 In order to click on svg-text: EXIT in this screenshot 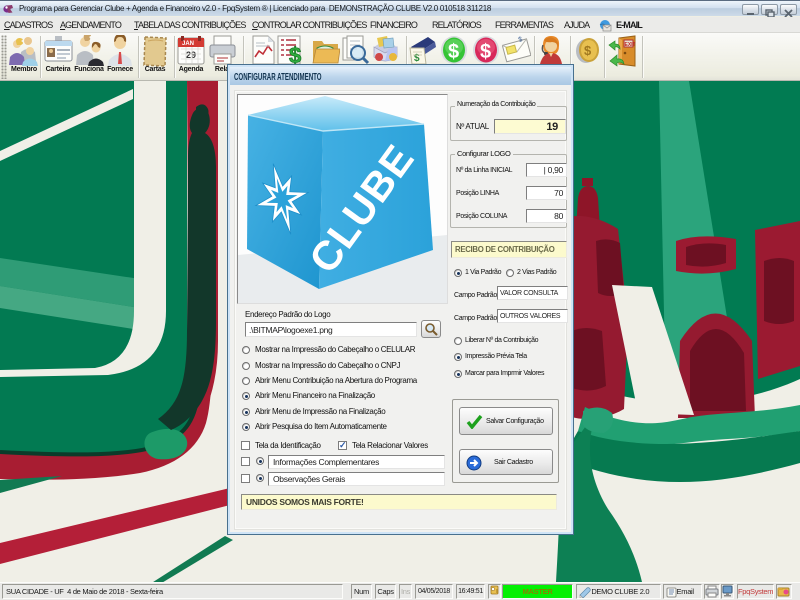, I will do `click(630, 45)`.